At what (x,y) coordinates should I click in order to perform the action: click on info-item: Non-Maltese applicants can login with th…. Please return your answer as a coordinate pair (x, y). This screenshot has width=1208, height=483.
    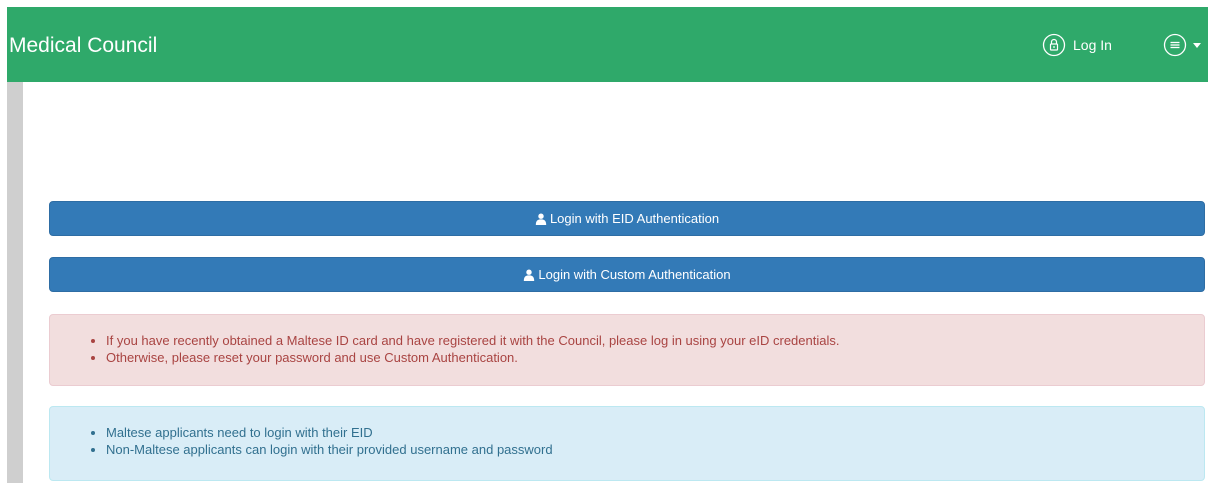
    Looking at the image, I should click on (655, 449).